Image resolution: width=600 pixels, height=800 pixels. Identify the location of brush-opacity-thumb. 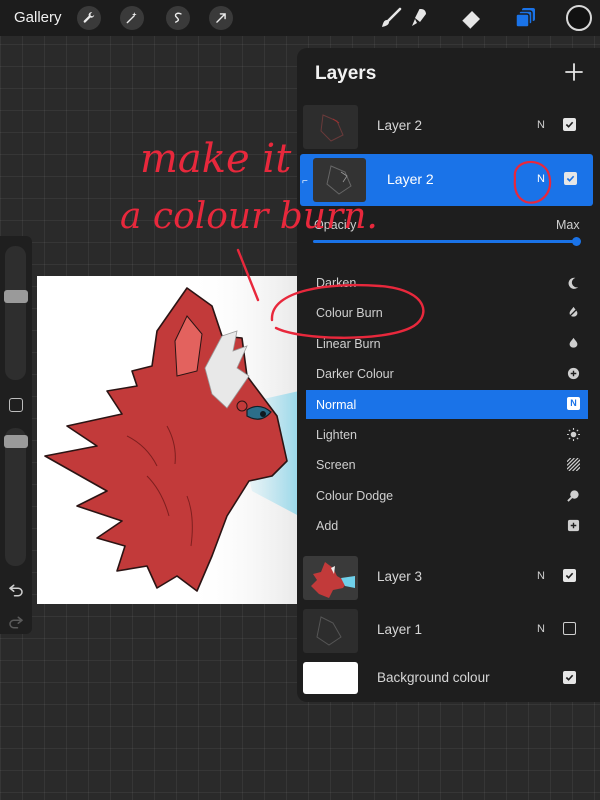
(16, 441).